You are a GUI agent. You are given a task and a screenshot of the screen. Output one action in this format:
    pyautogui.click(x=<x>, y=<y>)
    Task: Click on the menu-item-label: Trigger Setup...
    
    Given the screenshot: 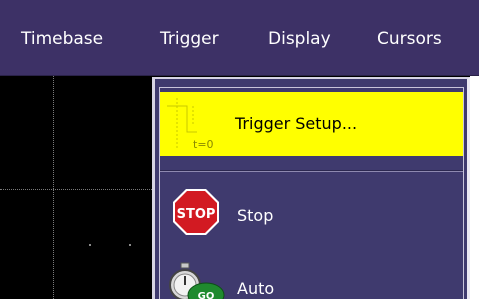 What is the action you would take?
    pyautogui.click(x=296, y=123)
    